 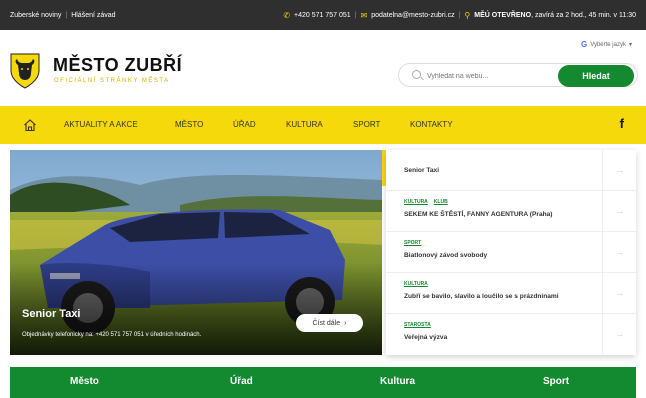 What do you see at coordinates (117, 65) in the screenshot?
I see `site-title: MĚSTO ZUBŘÍ` at bounding box center [117, 65].